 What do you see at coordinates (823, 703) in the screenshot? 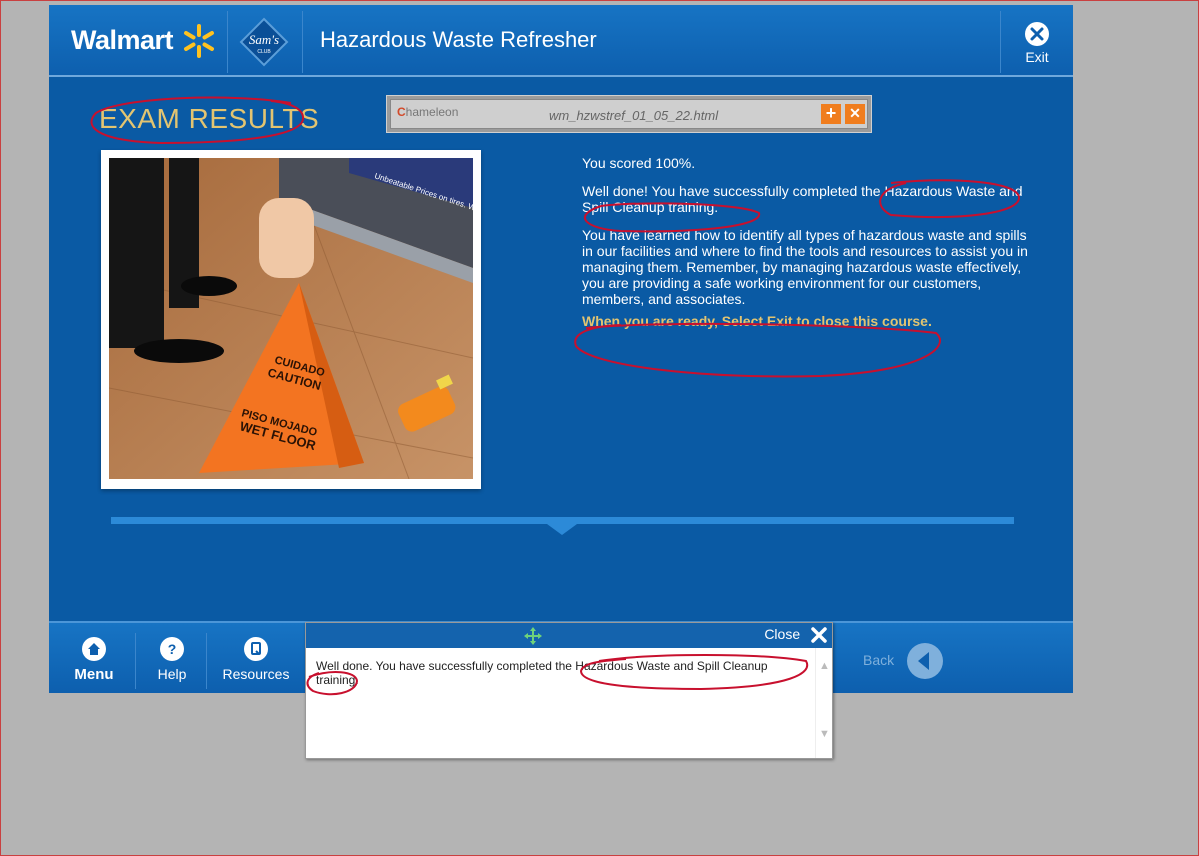
I see `popup-scrollbar: ▲ ▼` at bounding box center [823, 703].